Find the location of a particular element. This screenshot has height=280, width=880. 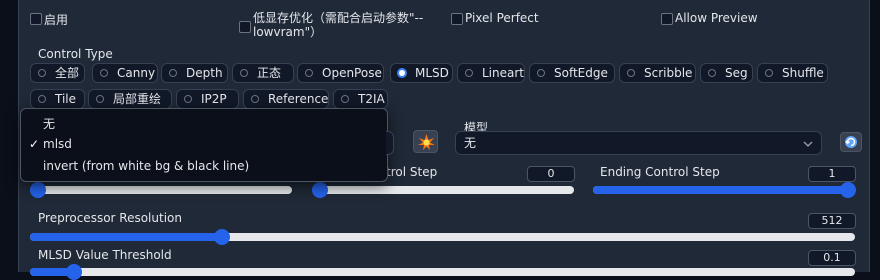

threshold-knob is located at coordinates (74, 272).